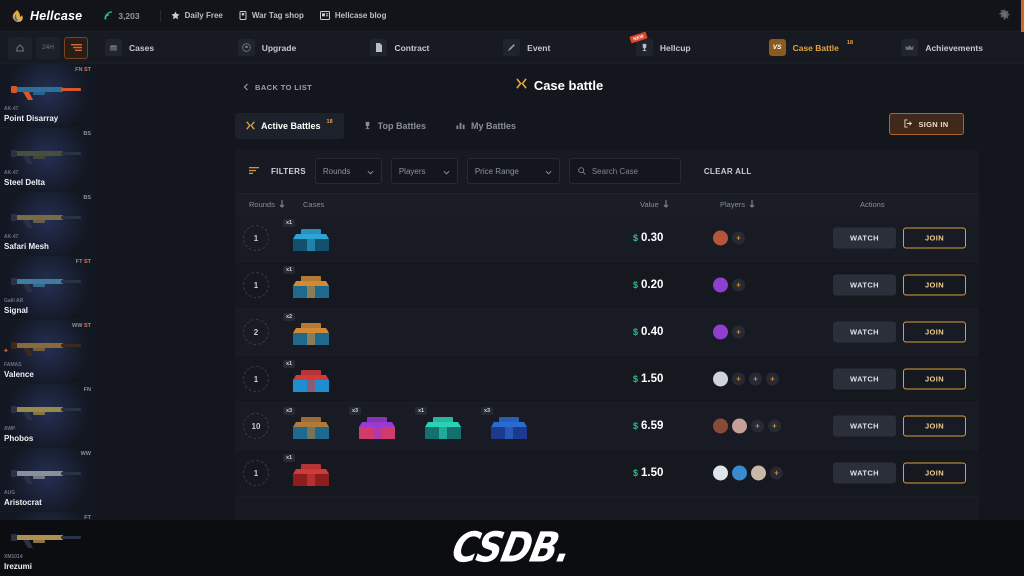 The image size is (1024, 576). What do you see at coordinates (31, 118) in the screenshot?
I see `skin-name: Point Disarray` at bounding box center [31, 118].